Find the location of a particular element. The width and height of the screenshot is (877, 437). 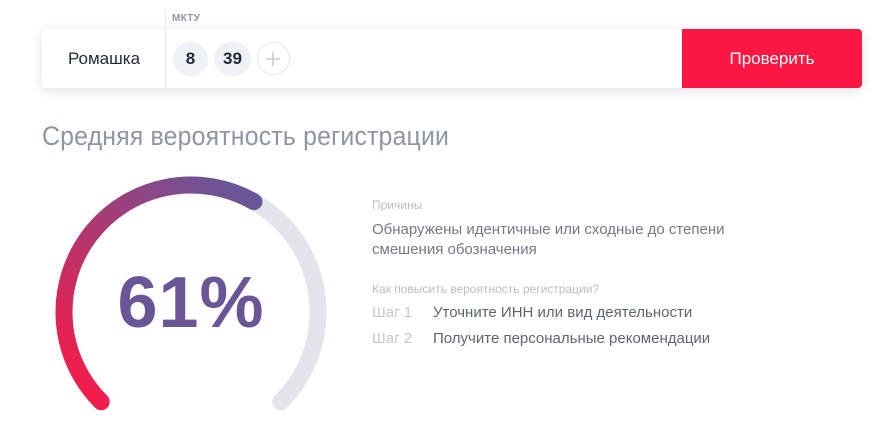

plus-icon is located at coordinates (273, 58).